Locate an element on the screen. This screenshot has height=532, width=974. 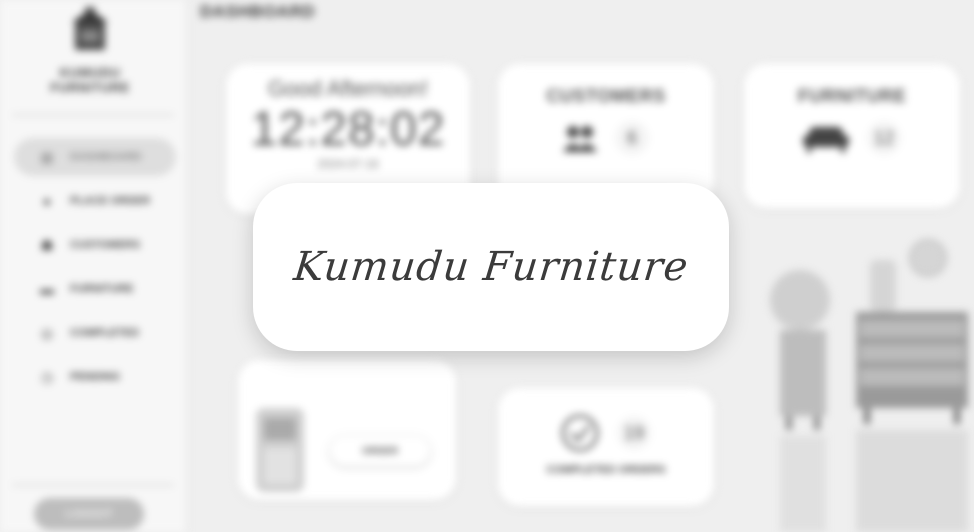
completed-card: 19 COMPLETED ORDERS is located at coordinates (606, 447).